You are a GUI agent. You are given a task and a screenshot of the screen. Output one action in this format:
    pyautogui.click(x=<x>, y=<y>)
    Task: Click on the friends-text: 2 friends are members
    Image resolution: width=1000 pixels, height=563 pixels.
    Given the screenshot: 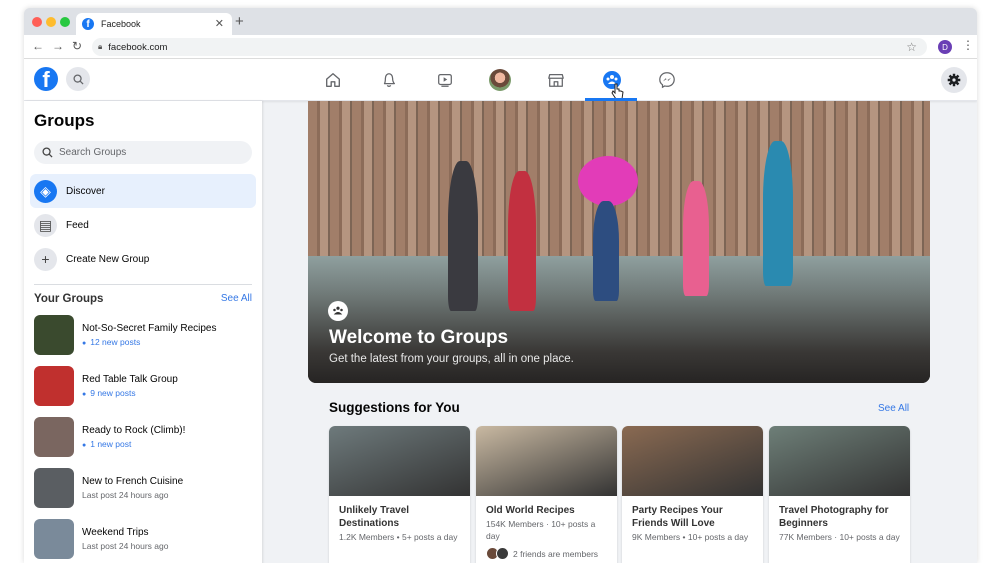 What is the action you would take?
    pyautogui.click(x=556, y=553)
    